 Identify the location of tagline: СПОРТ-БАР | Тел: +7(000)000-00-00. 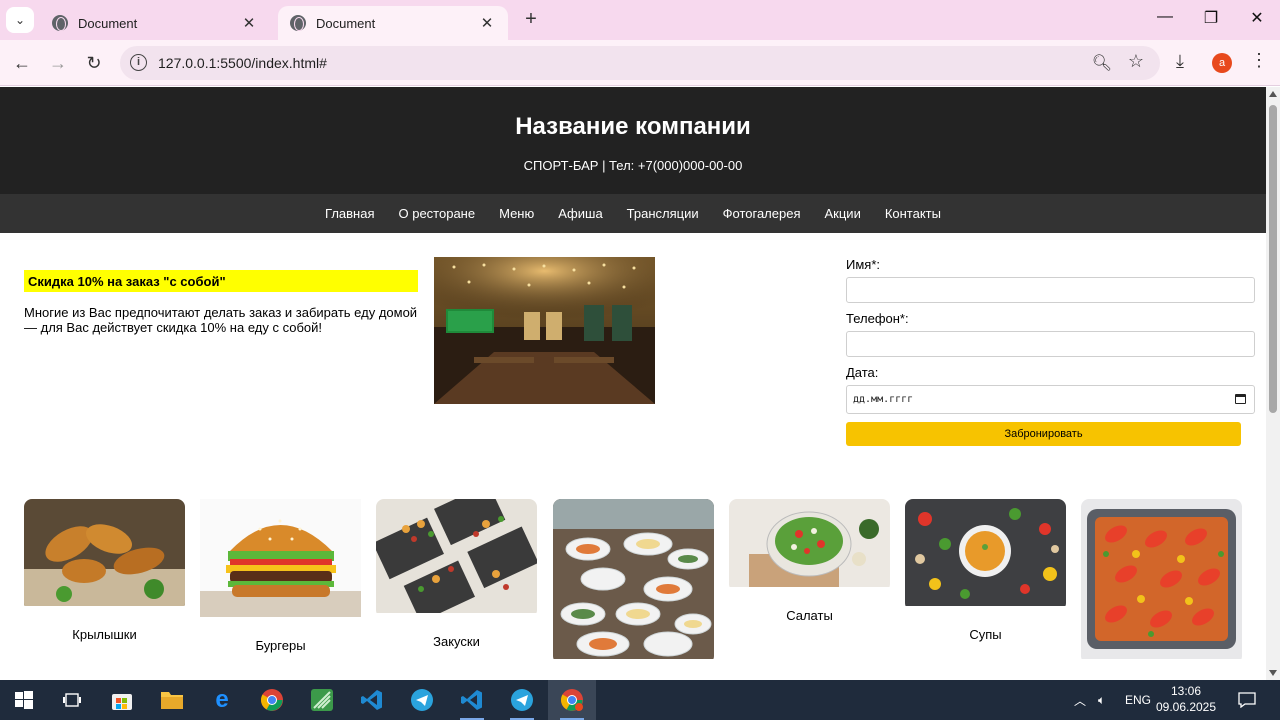
(633, 165).